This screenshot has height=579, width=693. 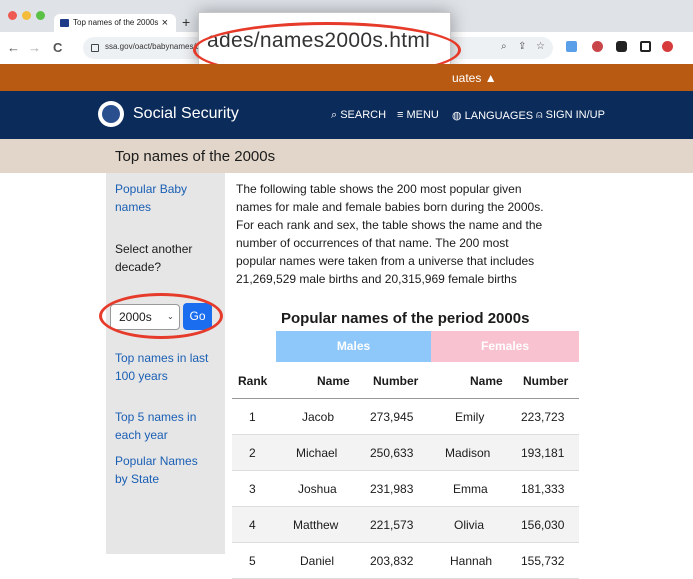 I want to click on select-highlight-ellipse, so click(x=161, y=316).